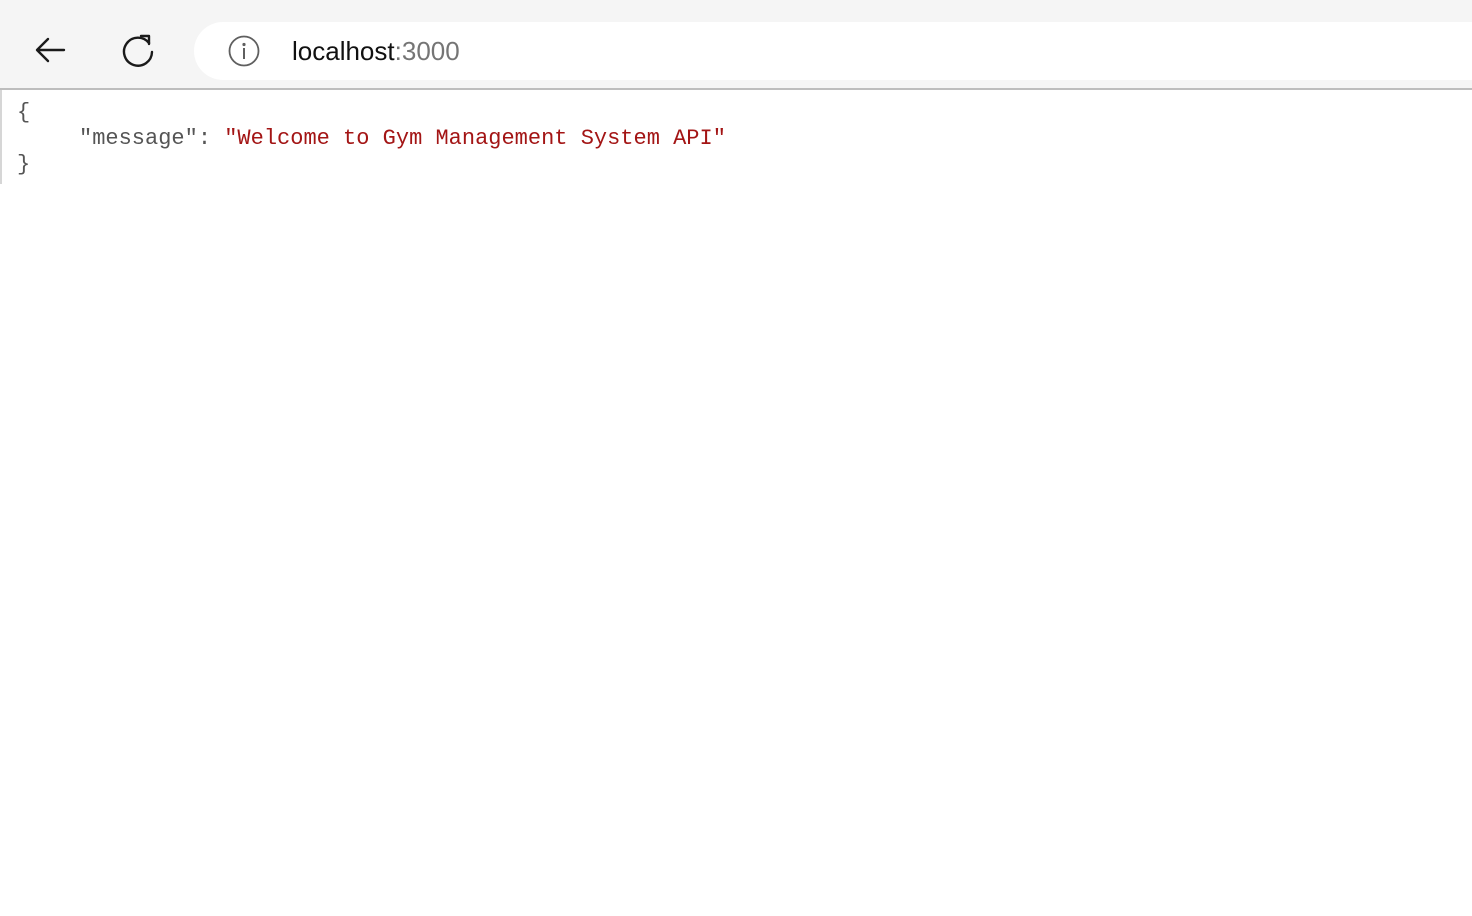 The height and width of the screenshot is (916, 1472). What do you see at coordinates (244, 51) in the screenshot?
I see `site-info-icon` at bounding box center [244, 51].